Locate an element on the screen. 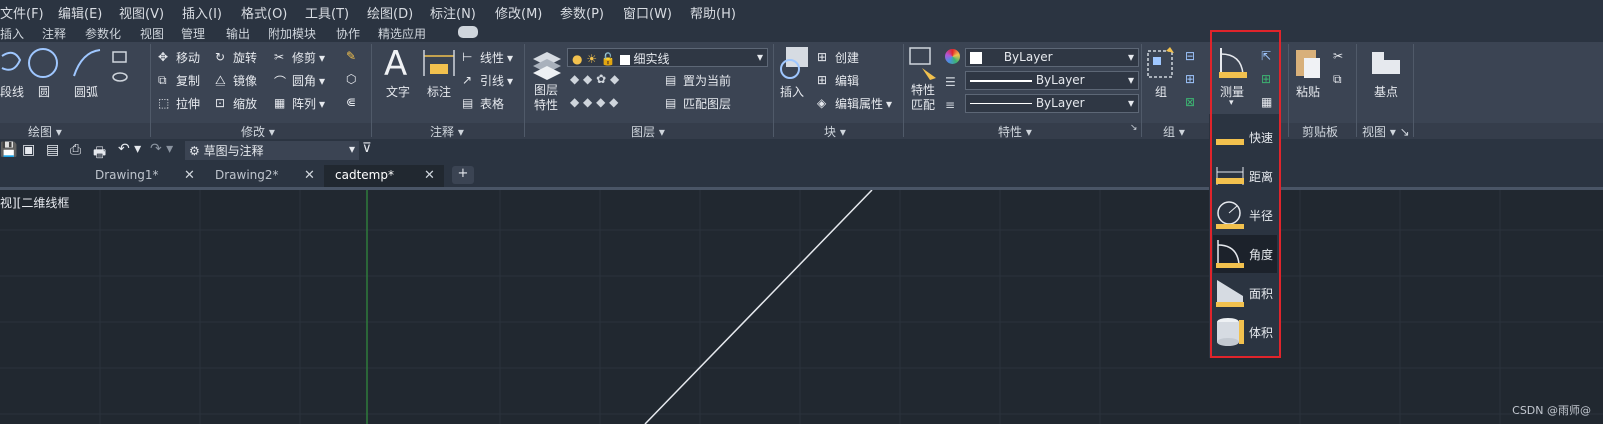 The height and width of the screenshot is (424, 1603). stretch-button: ⬚ 拉伸 is located at coordinates (179, 103).